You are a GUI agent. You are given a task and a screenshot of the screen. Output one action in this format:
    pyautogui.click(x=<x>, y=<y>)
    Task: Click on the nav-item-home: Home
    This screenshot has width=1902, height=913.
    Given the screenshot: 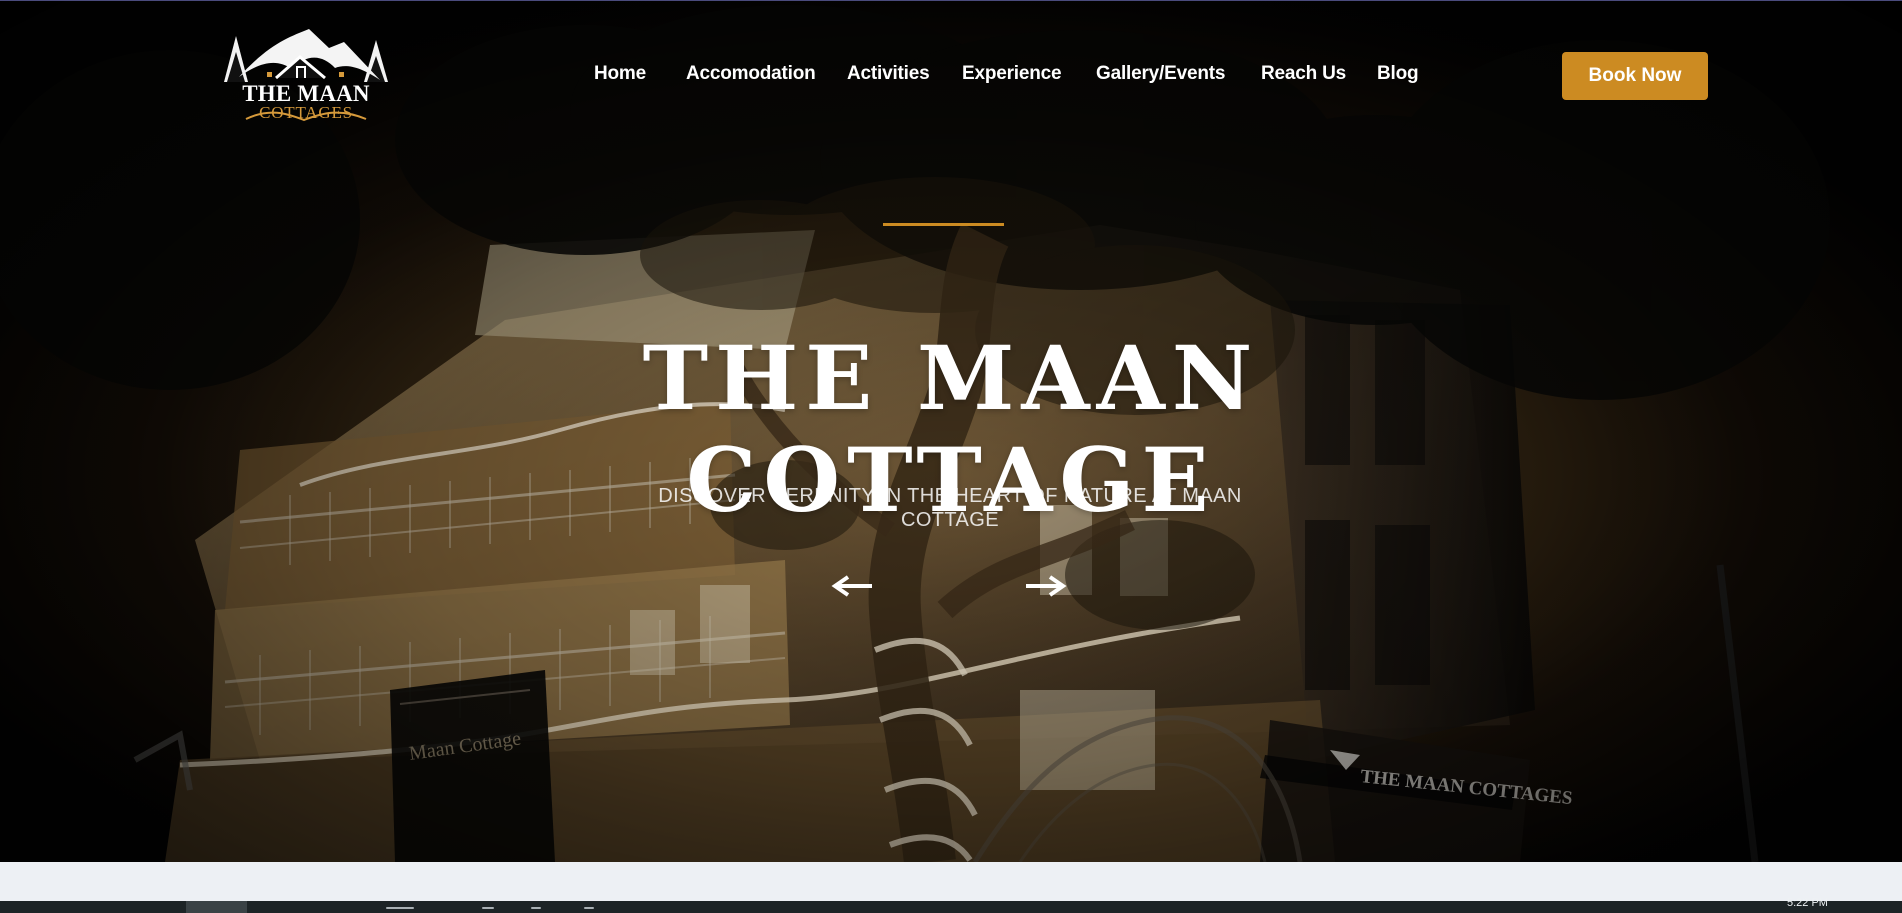 What is the action you would take?
    pyautogui.click(x=620, y=74)
    